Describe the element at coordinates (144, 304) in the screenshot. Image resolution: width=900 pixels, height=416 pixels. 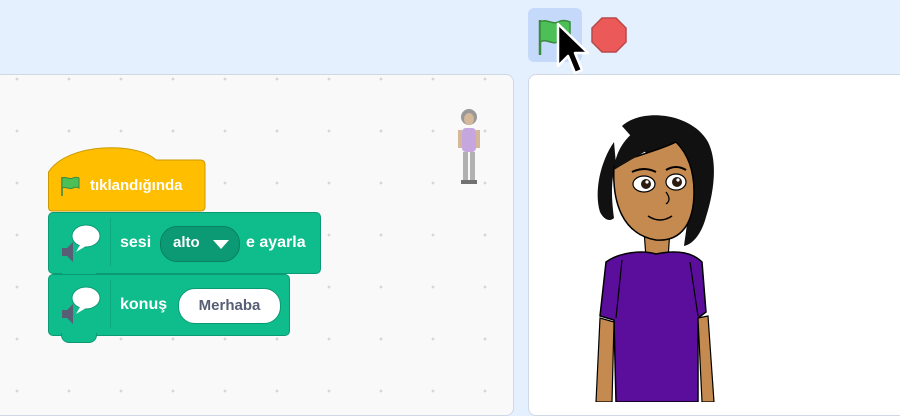
I see `block2-text-1: konuş` at that location.